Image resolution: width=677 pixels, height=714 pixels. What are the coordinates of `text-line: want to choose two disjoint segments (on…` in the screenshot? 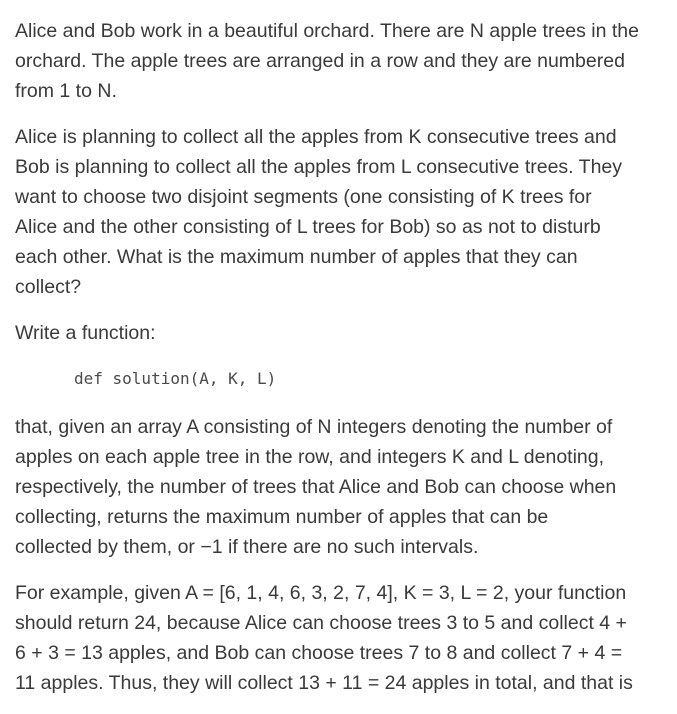 It's located at (303, 197).